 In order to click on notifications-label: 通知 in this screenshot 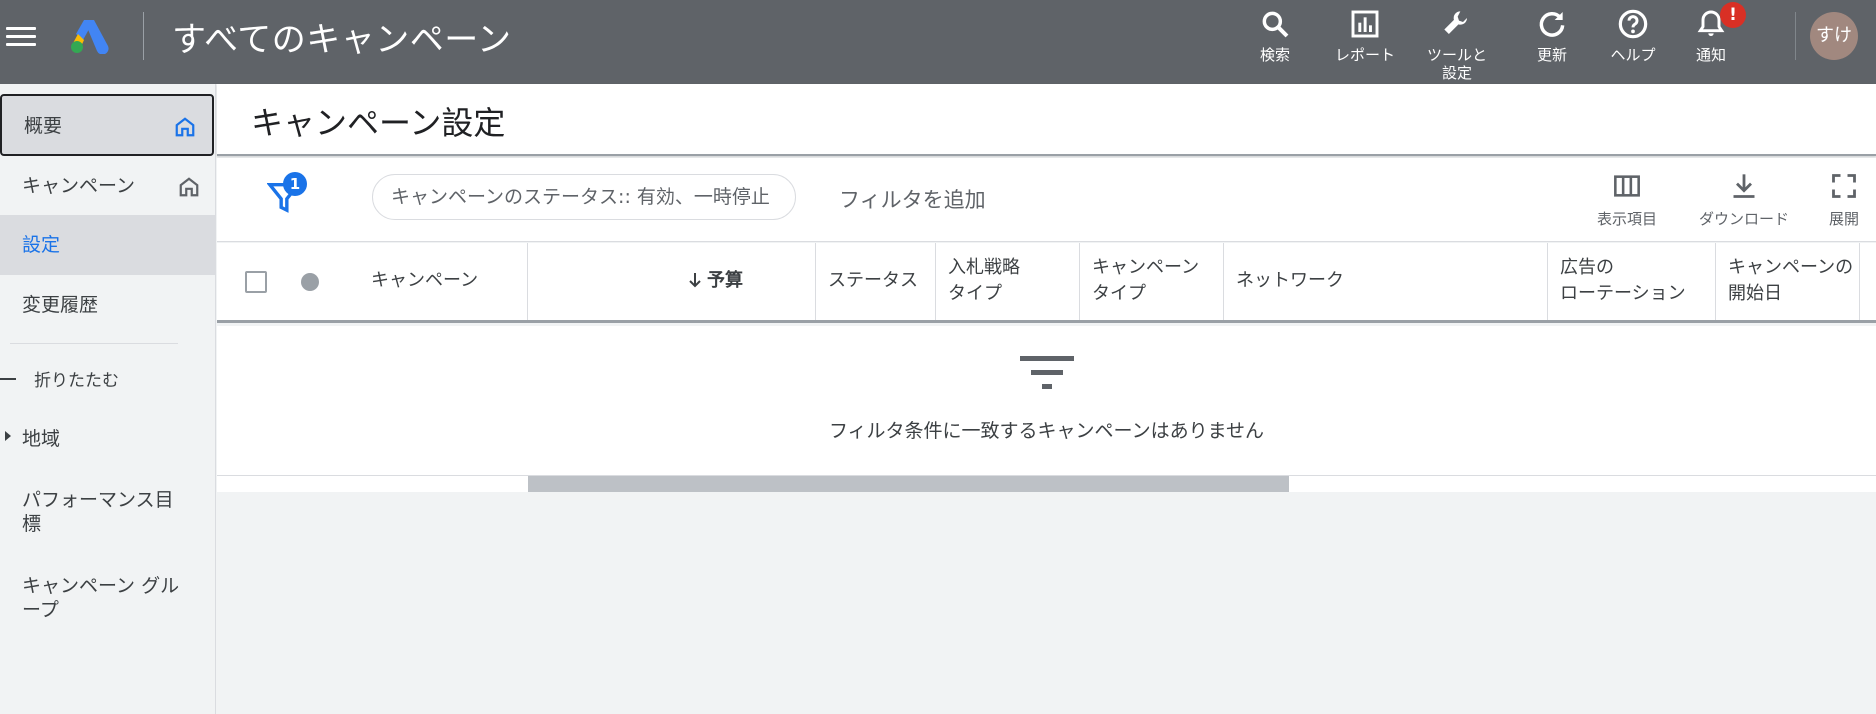, I will do `click(1710, 55)`.